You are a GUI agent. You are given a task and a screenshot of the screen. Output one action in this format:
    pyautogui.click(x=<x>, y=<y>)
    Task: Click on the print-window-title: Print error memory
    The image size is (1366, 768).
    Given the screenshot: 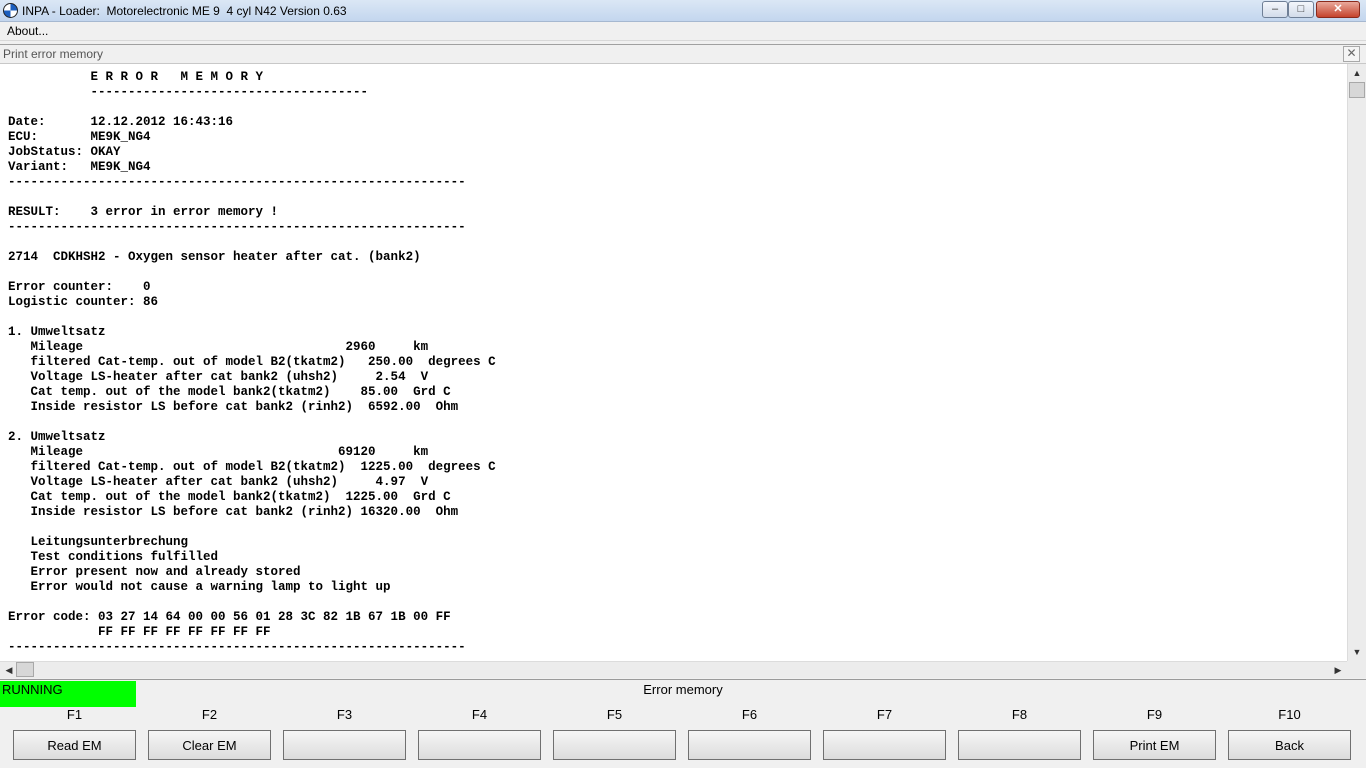 What is the action you would take?
    pyautogui.click(x=53, y=54)
    